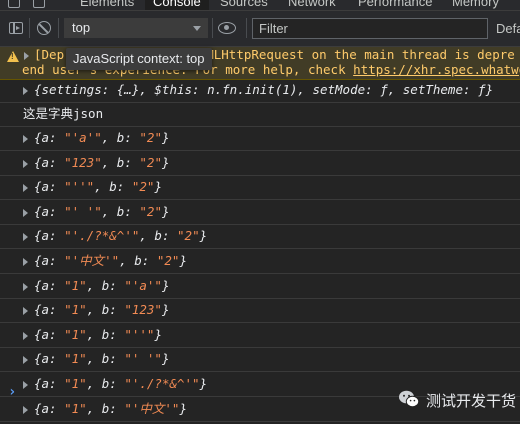 The image size is (520, 424). Describe the element at coordinates (260, 360) in the screenshot. I see `console-row: {a: "1", b: "' '"}` at that location.